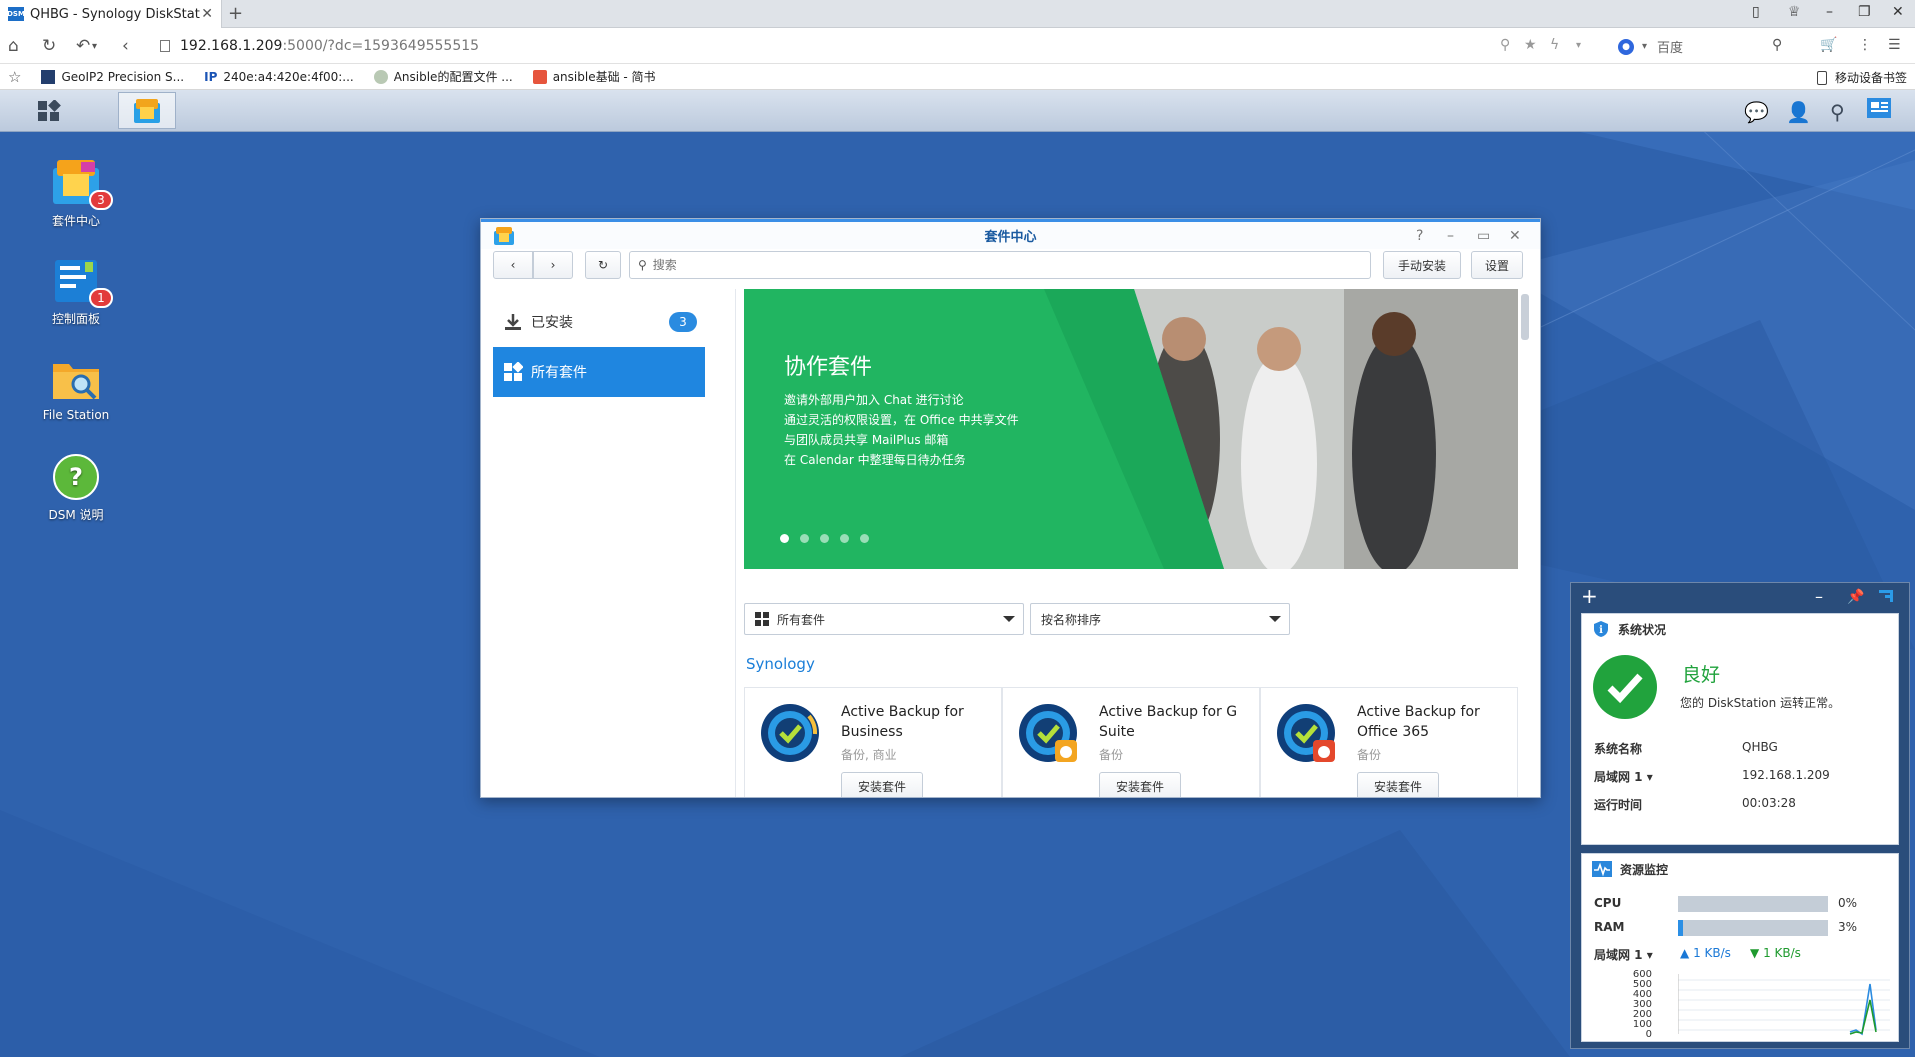  I want to click on network-y-axis: 600 500 400 300 200 100 0, so click(1632, 1005).